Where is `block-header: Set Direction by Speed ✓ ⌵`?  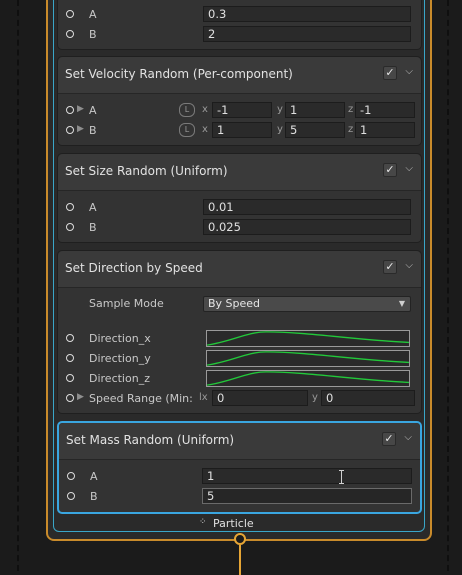 block-header: Set Direction by Speed ✓ ⌵ is located at coordinates (239, 269).